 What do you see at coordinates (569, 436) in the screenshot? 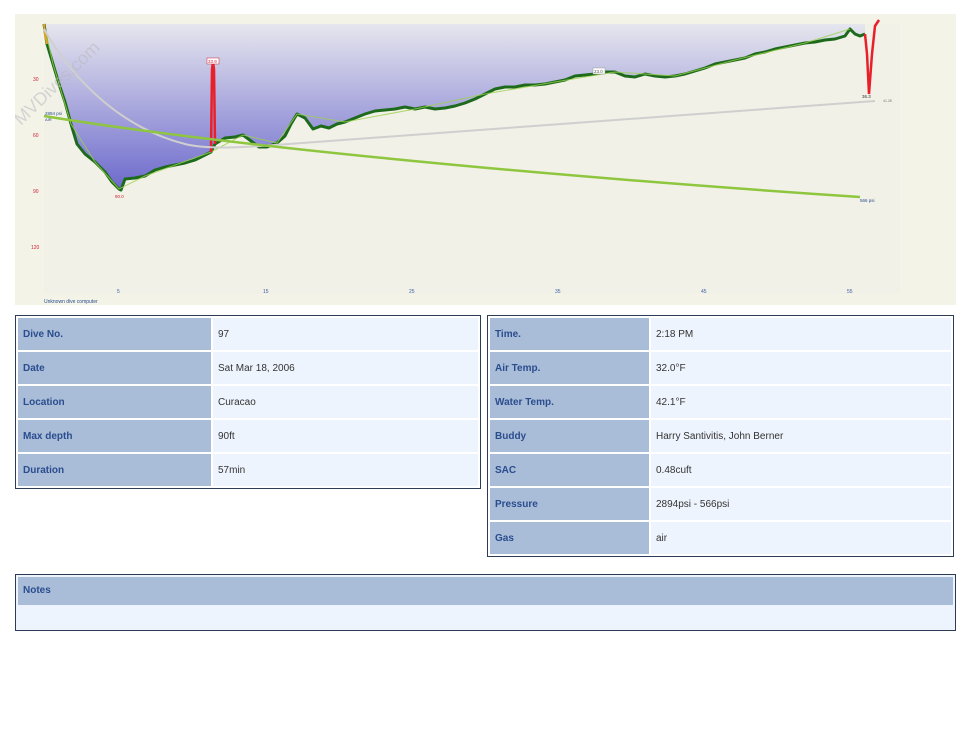
I see `buddy-label: Buddy` at bounding box center [569, 436].